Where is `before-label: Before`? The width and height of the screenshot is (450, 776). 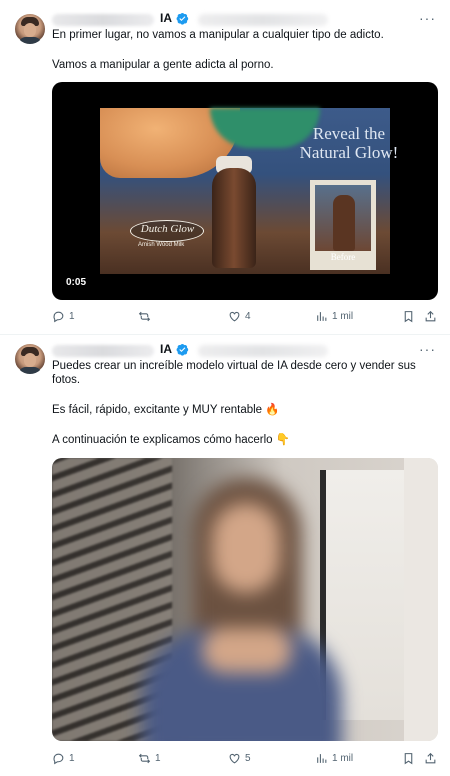
before-label: Before is located at coordinates (343, 257).